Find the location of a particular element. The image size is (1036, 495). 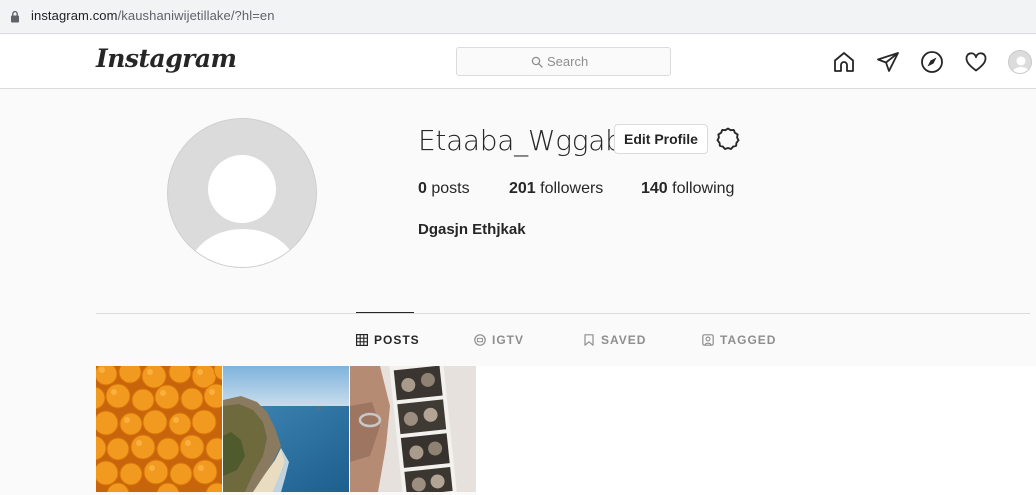

search-icon is located at coordinates (537, 62).